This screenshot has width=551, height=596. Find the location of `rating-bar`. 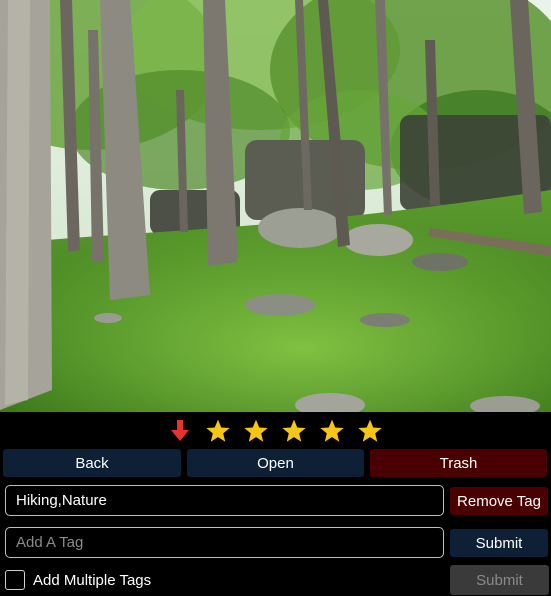

rating-bar is located at coordinates (275, 430).